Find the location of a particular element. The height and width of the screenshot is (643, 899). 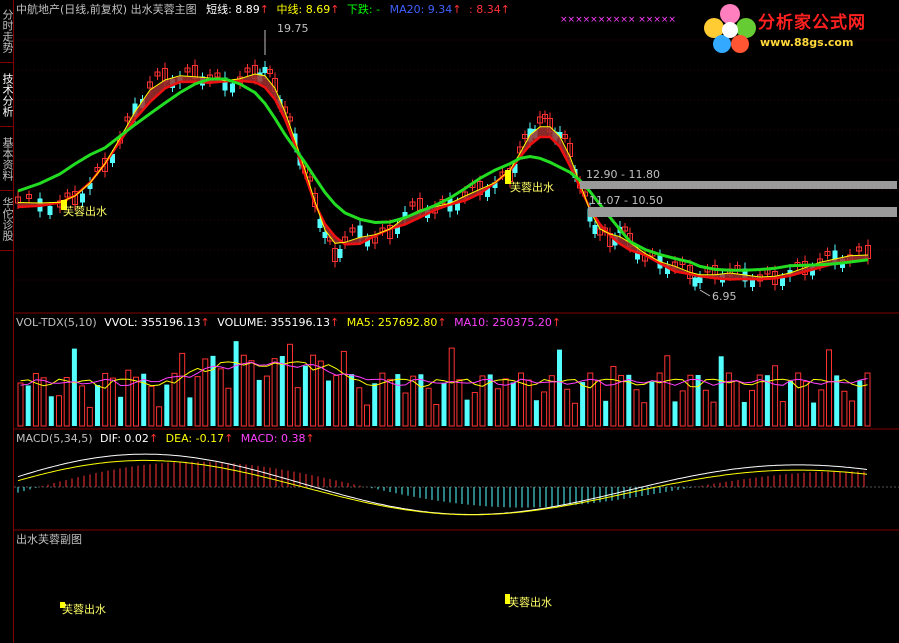

low-marker is located at coordinates (705, 293).